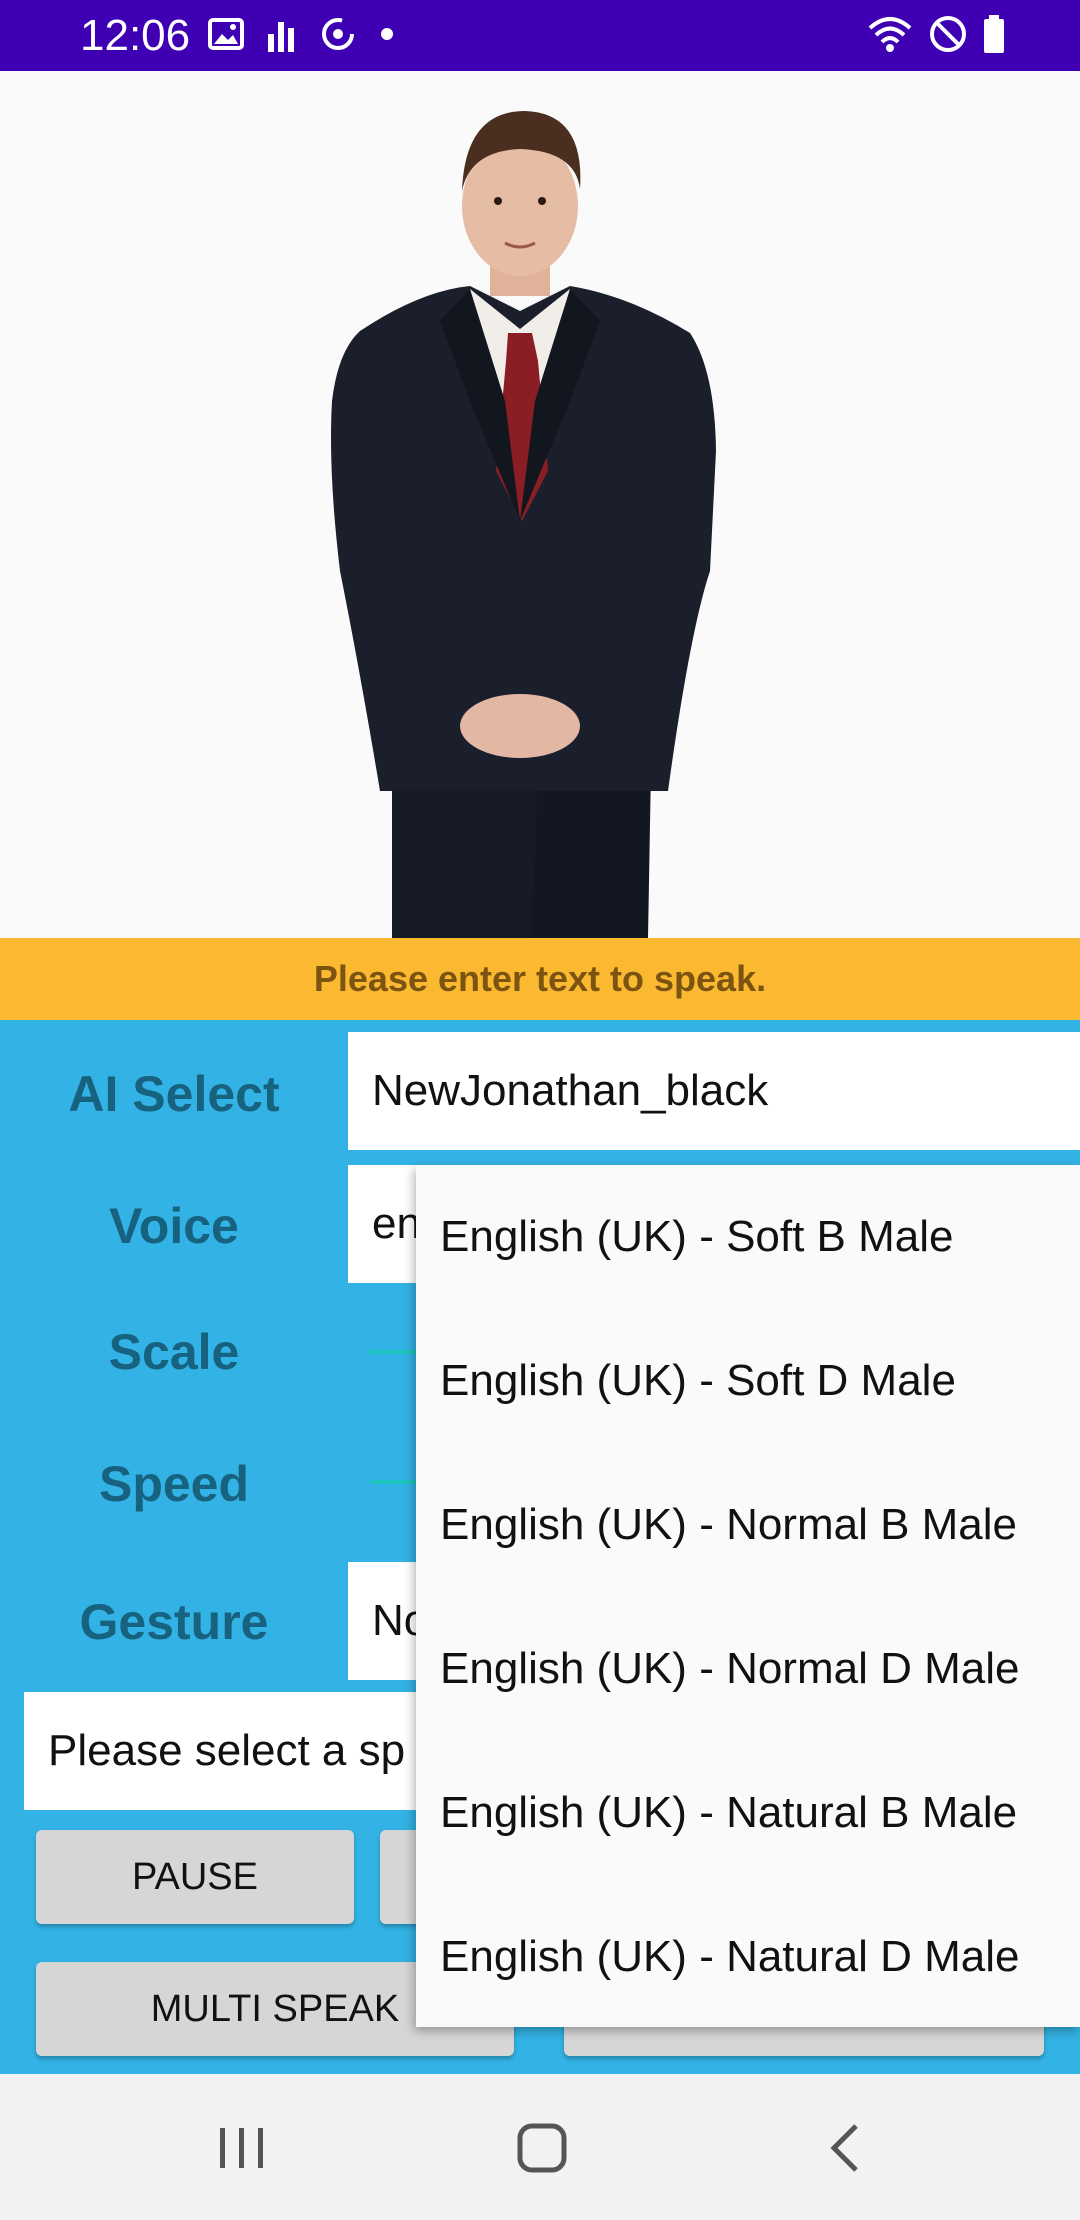 The height and width of the screenshot is (2220, 1080). What do you see at coordinates (697, 1237) in the screenshot?
I see `dropdown-option: English (UK) - Soft B Male` at bounding box center [697, 1237].